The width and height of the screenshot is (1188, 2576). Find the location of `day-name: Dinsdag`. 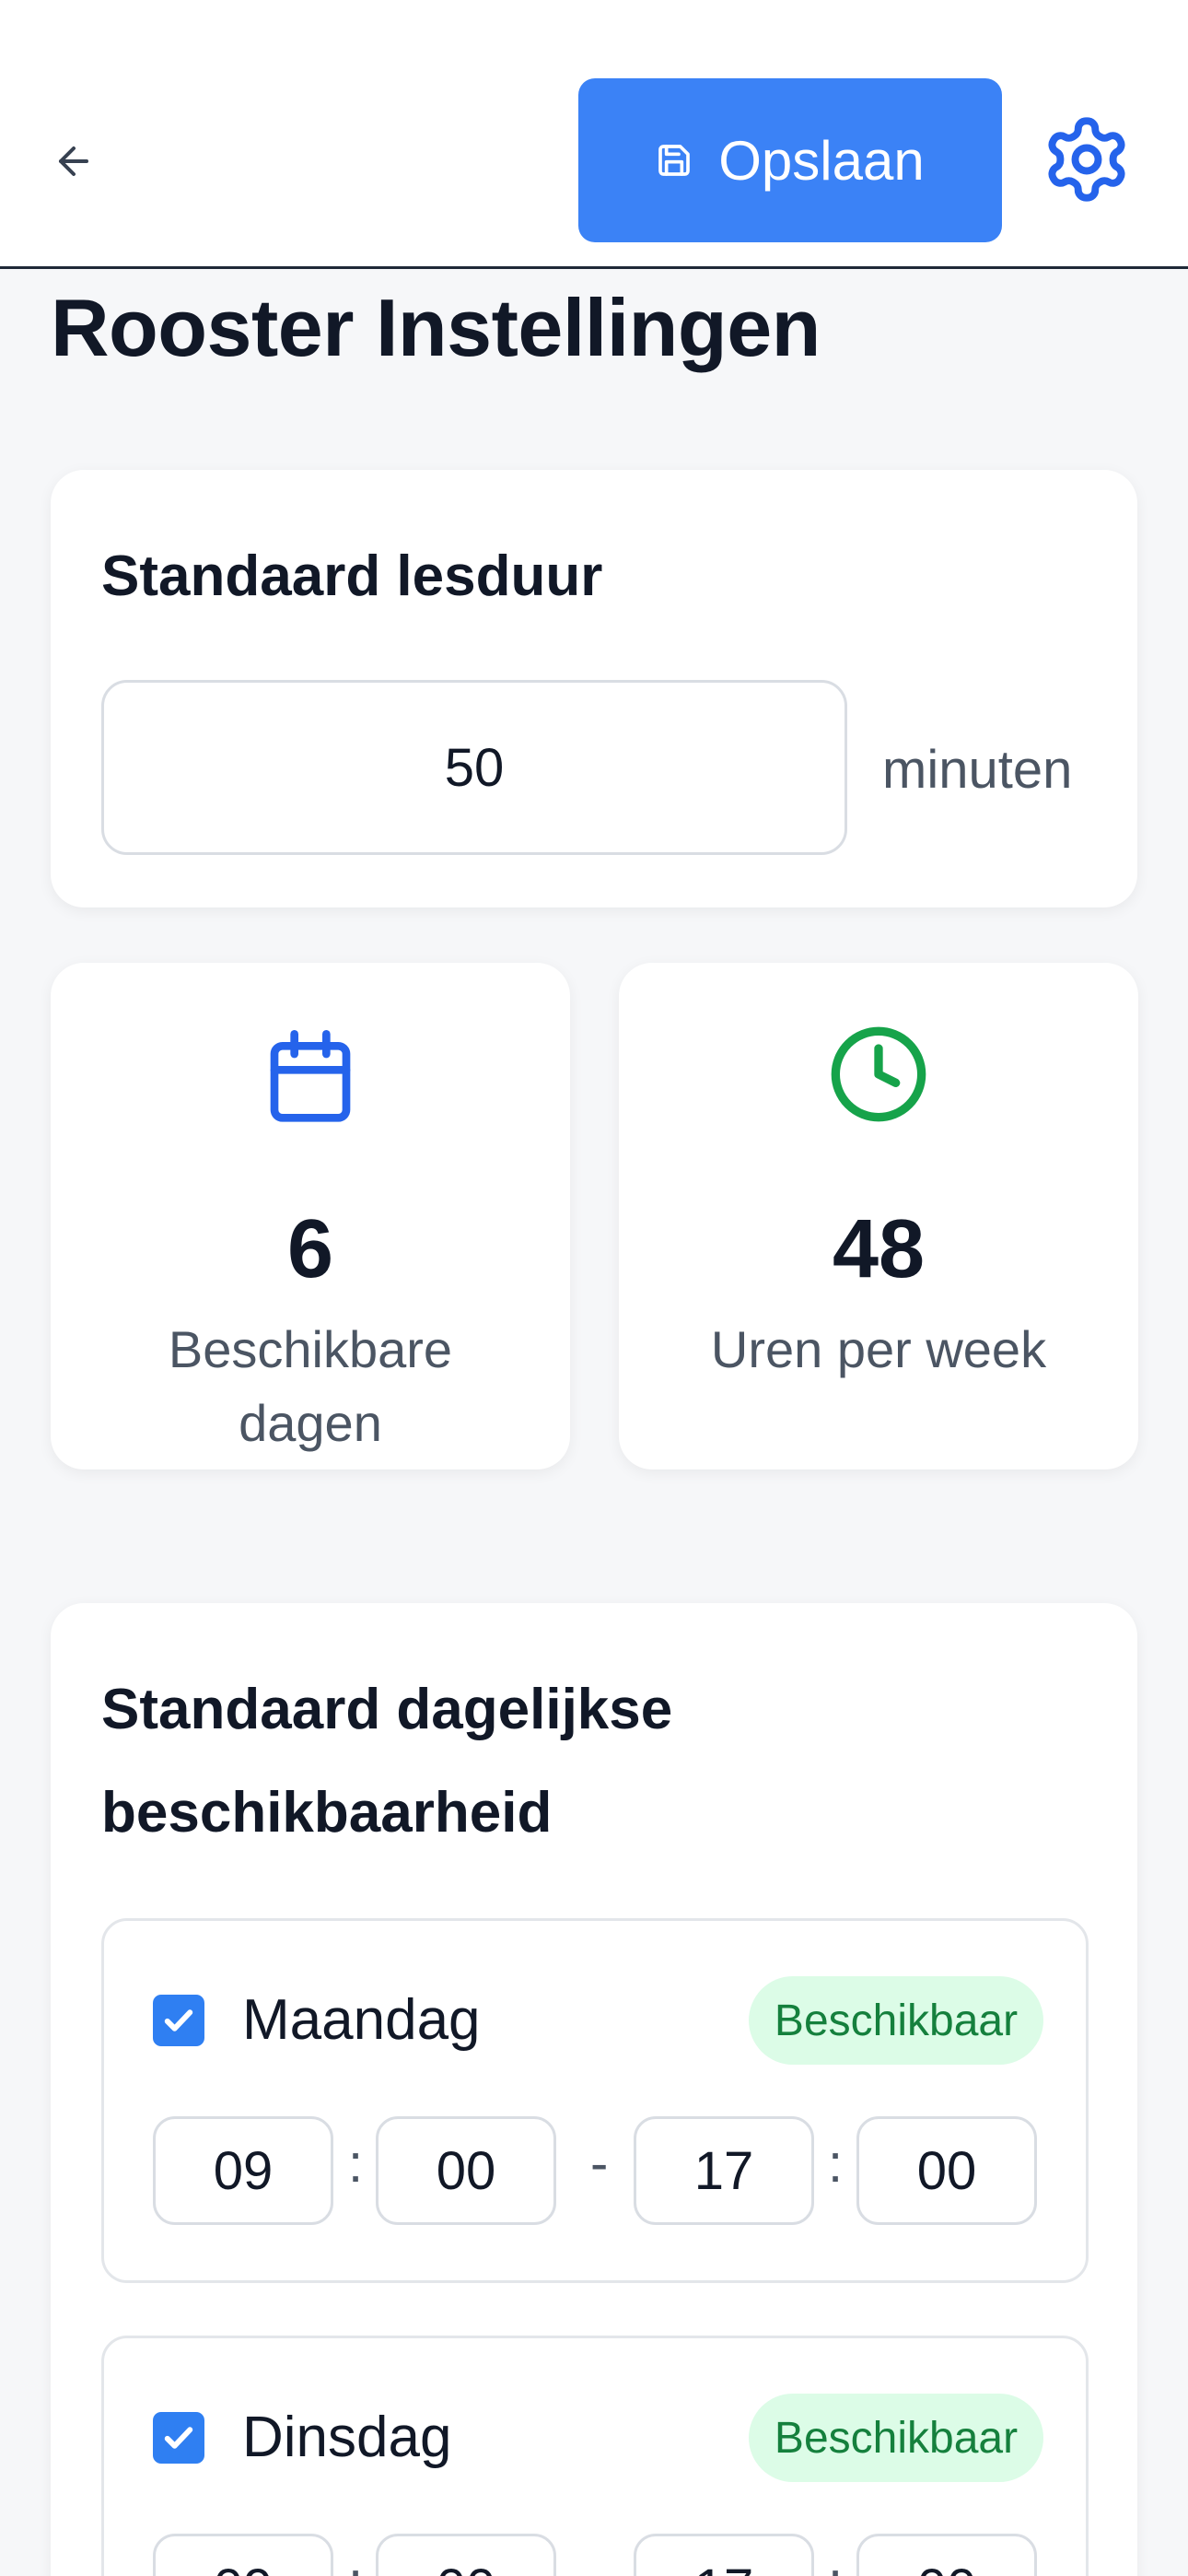

day-name: Dinsdag is located at coordinates (347, 2437).